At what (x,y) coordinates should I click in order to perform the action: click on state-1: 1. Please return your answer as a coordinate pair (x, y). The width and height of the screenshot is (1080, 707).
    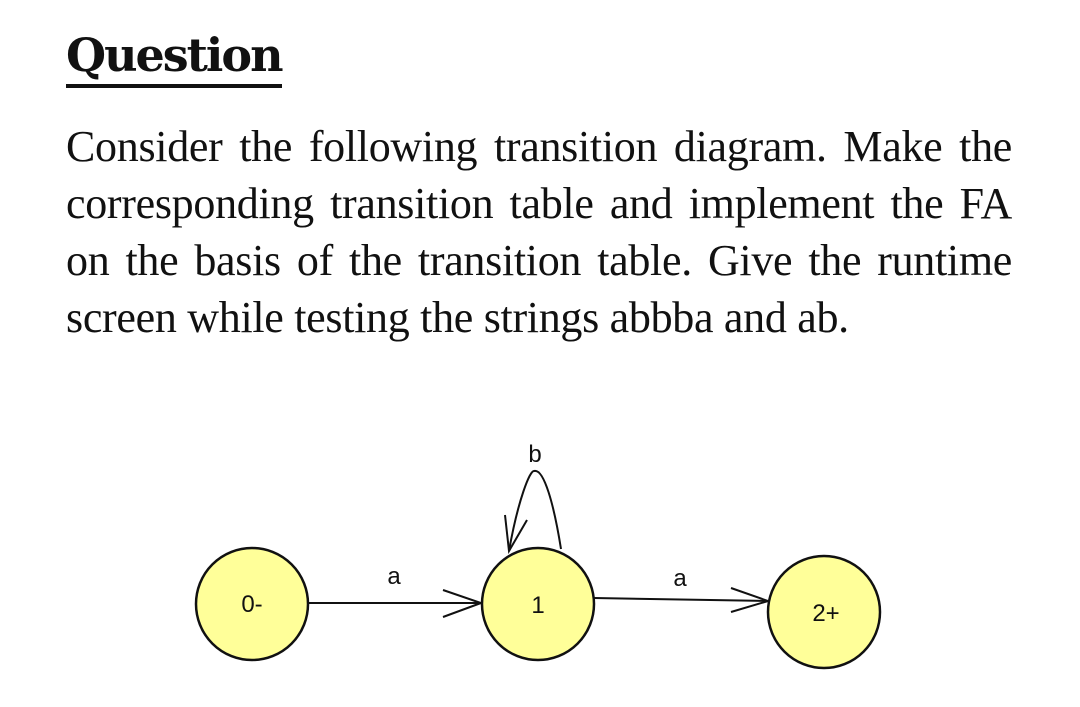
    Looking at the image, I should click on (538, 604).